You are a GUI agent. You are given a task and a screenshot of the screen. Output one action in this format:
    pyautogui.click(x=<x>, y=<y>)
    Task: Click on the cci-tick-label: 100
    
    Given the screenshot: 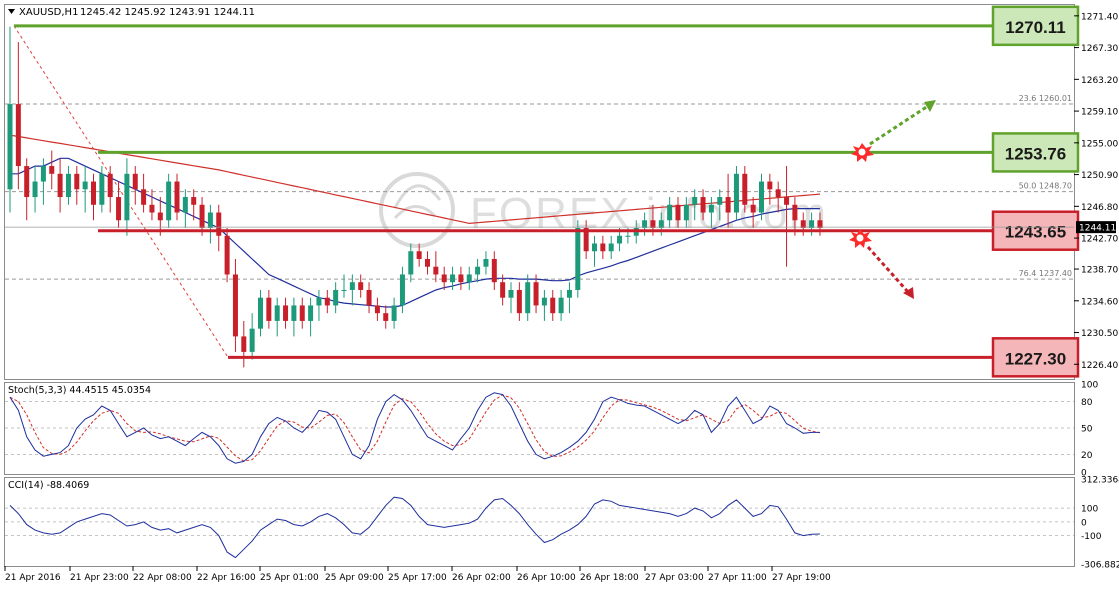 What is the action you would take?
    pyautogui.click(x=1089, y=510)
    